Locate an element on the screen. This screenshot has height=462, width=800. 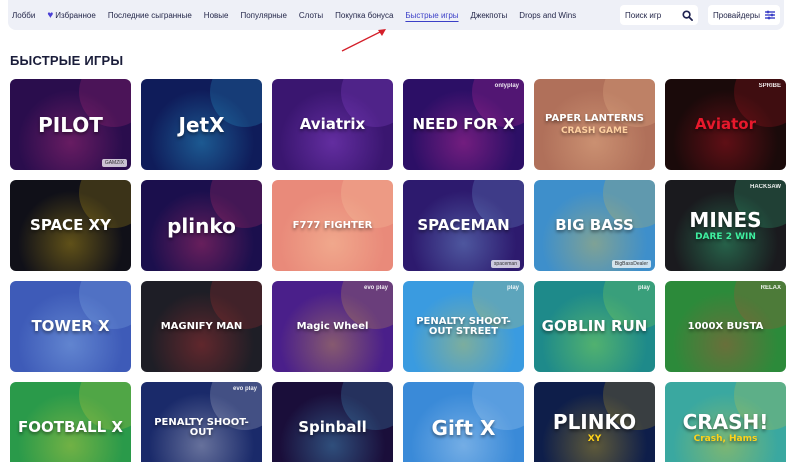
tile-title-wrap: Aviator is located at coordinates (725, 124).